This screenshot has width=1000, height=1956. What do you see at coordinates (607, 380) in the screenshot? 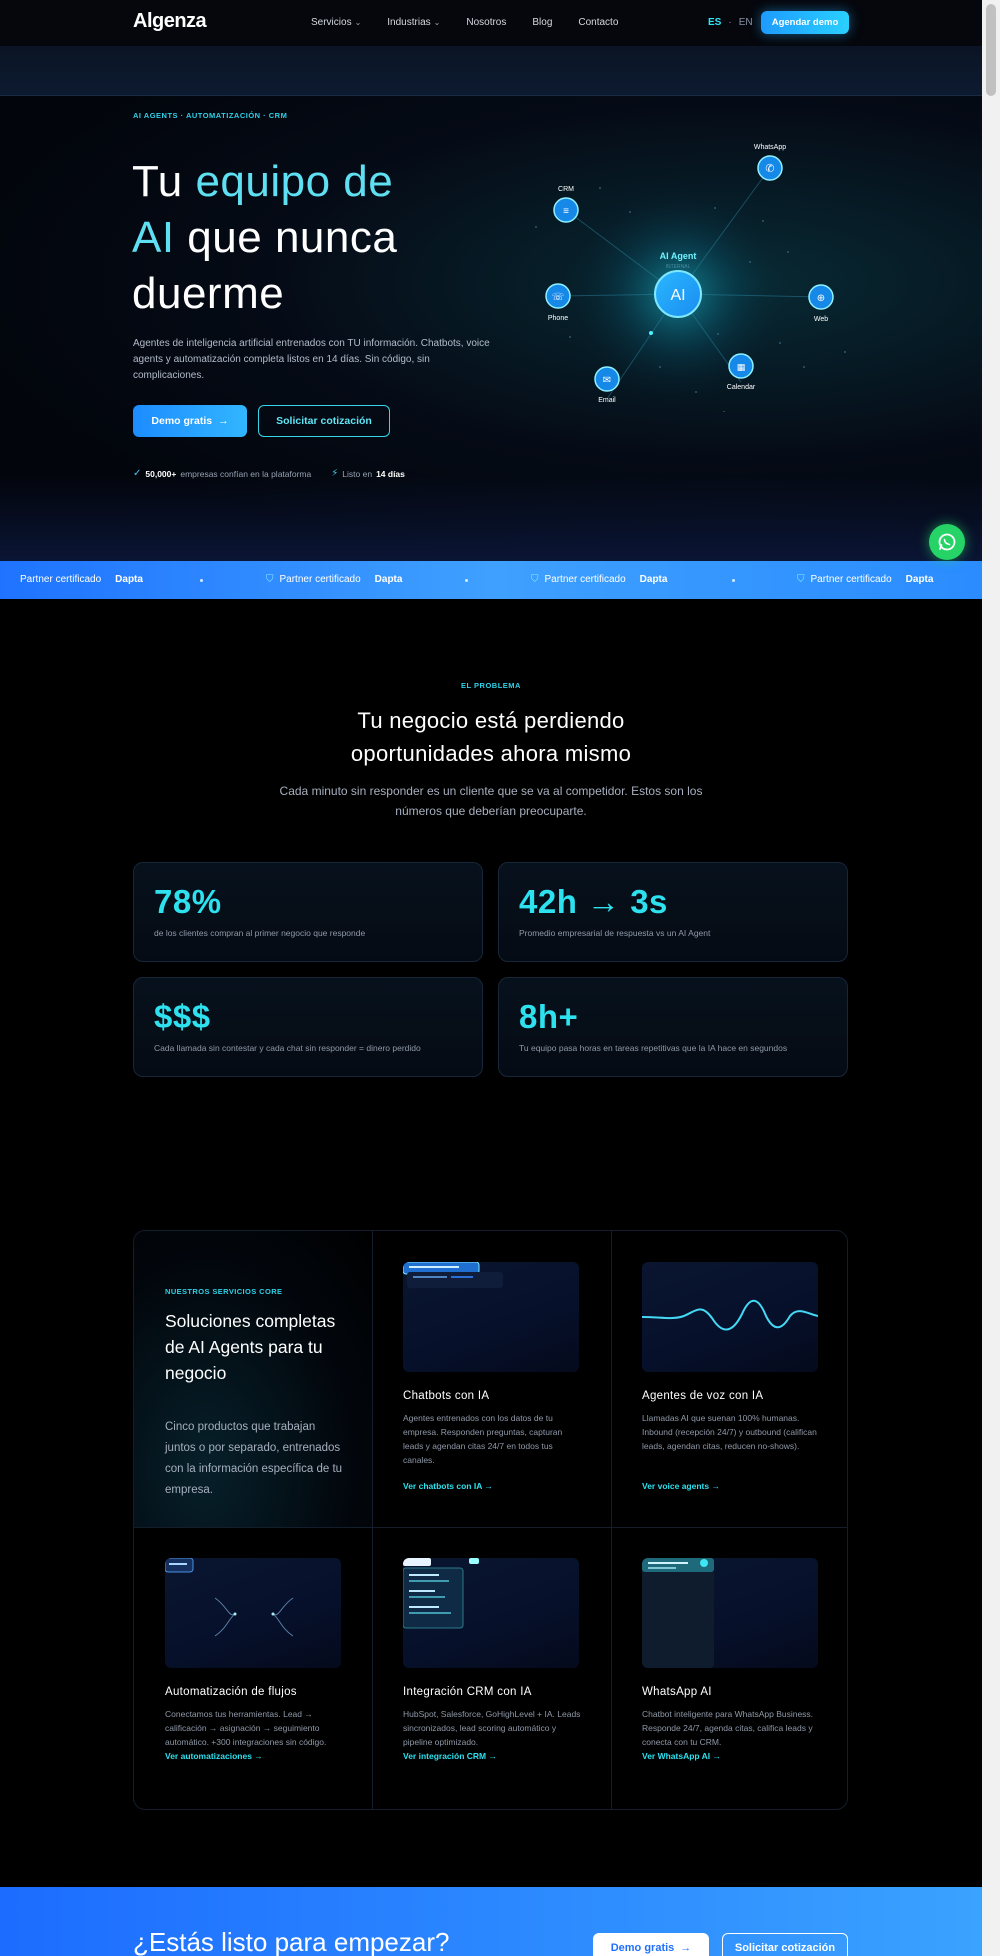
I see `mail-icon: ✉` at bounding box center [607, 380].